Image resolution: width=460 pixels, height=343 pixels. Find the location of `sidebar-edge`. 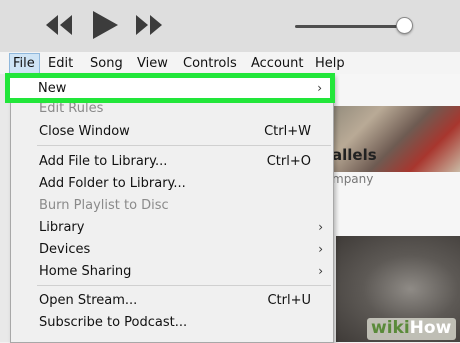

sidebar-edge is located at coordinates (5, 208).